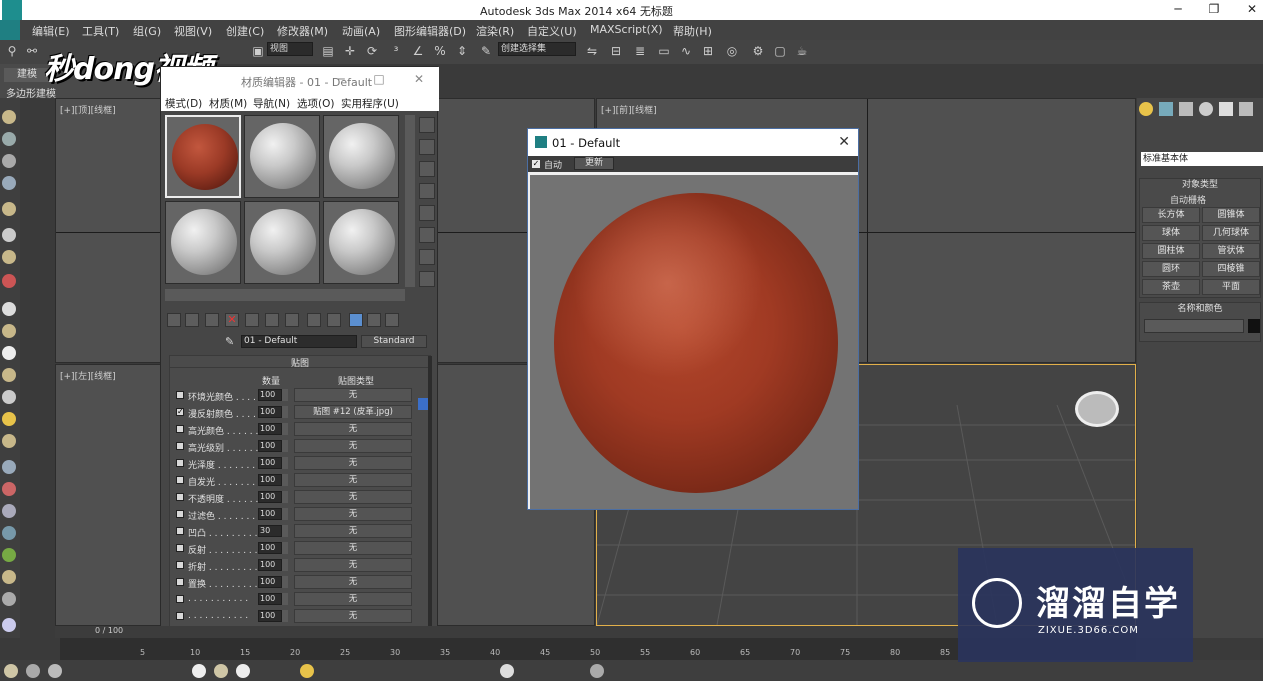 Image resolution: width=1263 pixels, height=681 pixels. Describe the element at coordinates (9, 397) in the screenshot. I see `cone-icon` at that location.